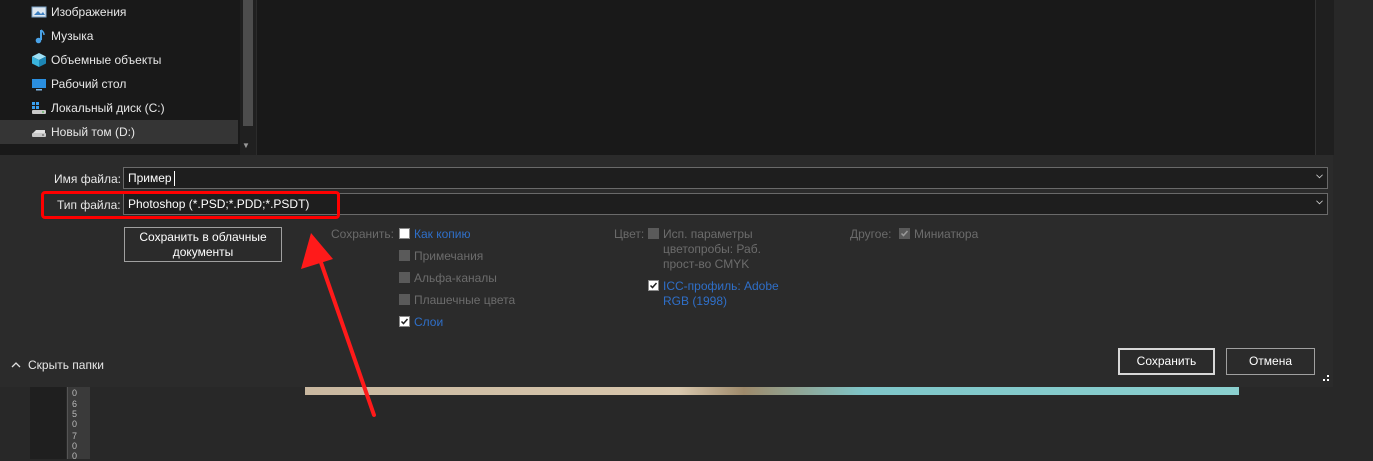  I want to click on cloud-button-line: Сохранить в облачные, so click(203, 237).